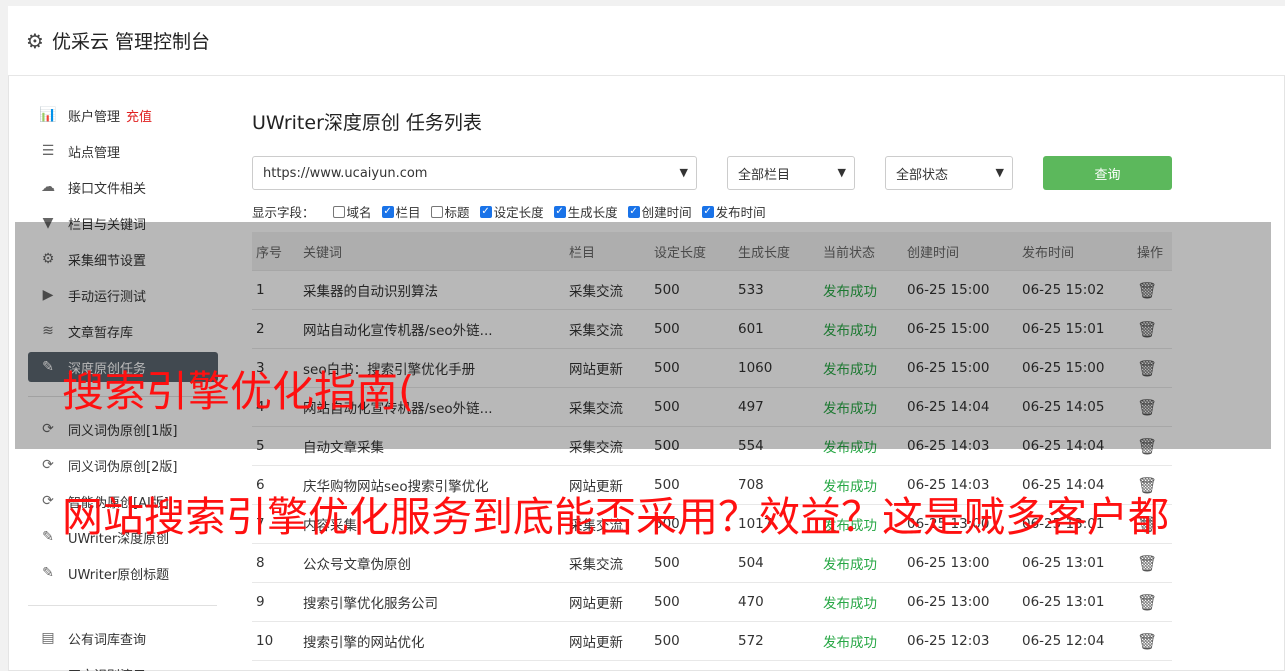 Image resolution: width=1285 pixels, height=671 pixels. Describe the element at coordinates (615, 517) in the screenshot. I see `overlay-text-line2: 网站搜索引擎优化服务到底能否采用？效益？这是贼多客户都` at that location.